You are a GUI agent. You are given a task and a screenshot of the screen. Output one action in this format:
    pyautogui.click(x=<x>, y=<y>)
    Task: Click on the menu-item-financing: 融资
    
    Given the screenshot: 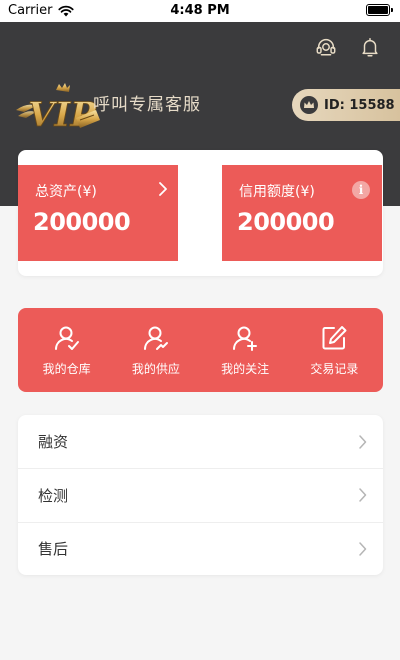 What is the action you would take?
    pyautogui.click(x=200, y=441)
    